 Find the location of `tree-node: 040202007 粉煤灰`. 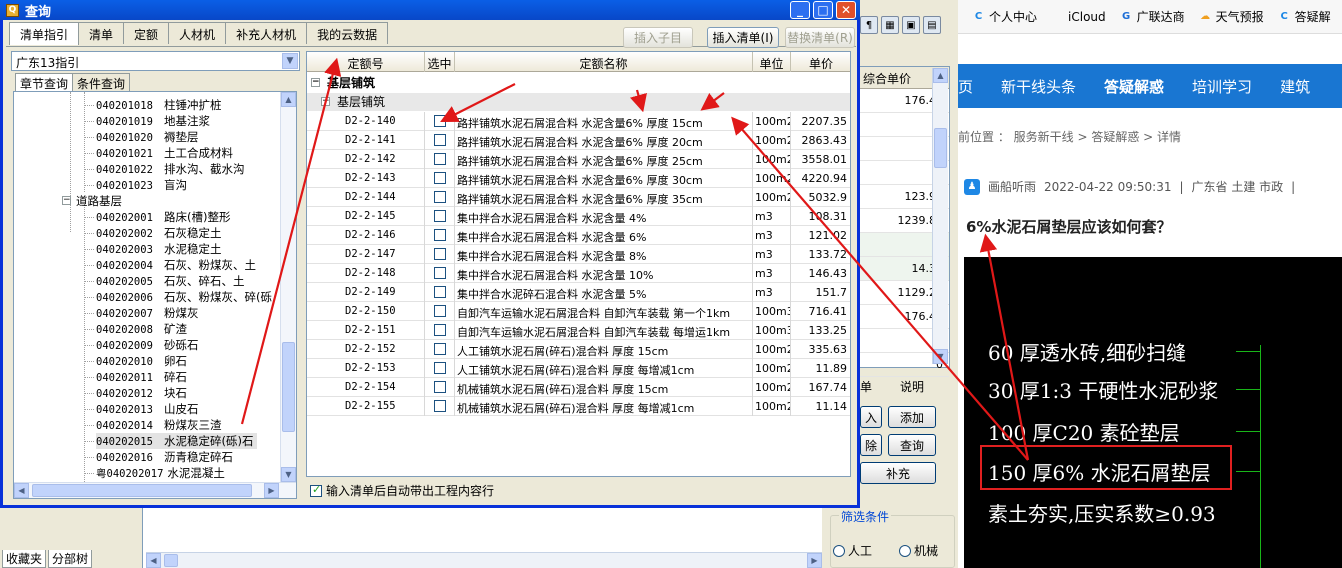

tree-node: 040202007 粉煤灰 is located at coordinates (141, 313).